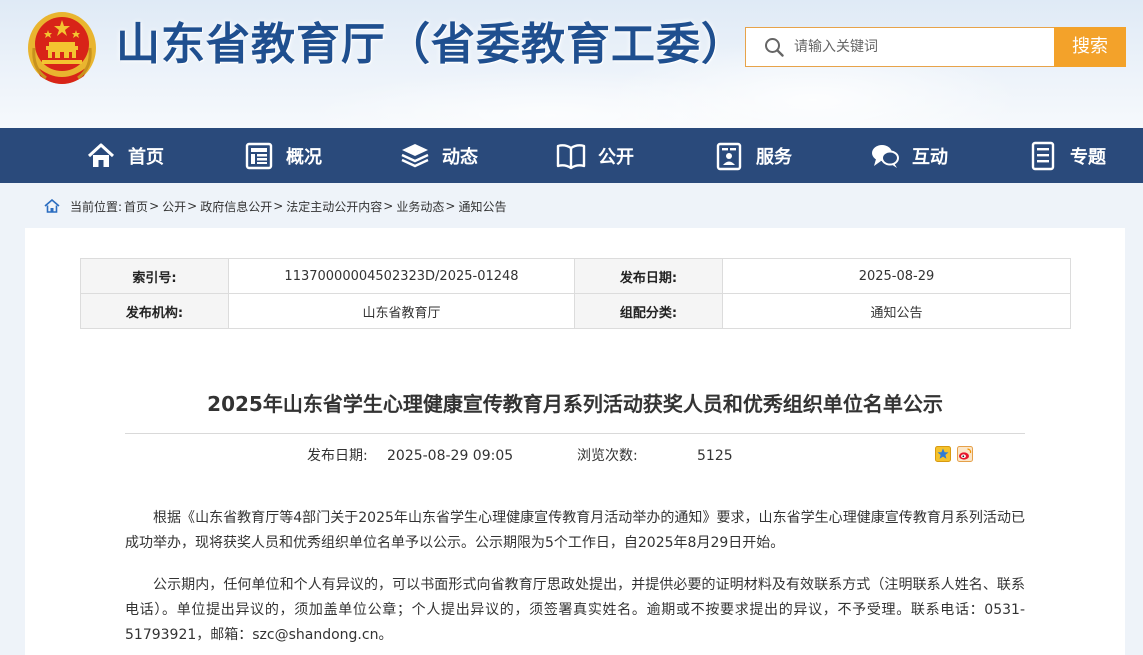 The width and height of the screenshot is (1143, 655). What do you see at coordinates (304, 157) in the screenshot?
I see `nav-label: 概况` at bounding box center [304, 157].